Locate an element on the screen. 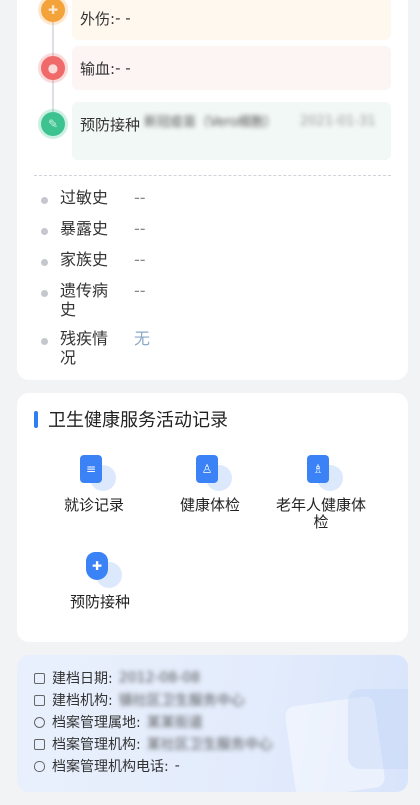 The width and height of the screenshot is (420, 805). allergy-row: 过敏史 -- is located at coordinates (93, 197).